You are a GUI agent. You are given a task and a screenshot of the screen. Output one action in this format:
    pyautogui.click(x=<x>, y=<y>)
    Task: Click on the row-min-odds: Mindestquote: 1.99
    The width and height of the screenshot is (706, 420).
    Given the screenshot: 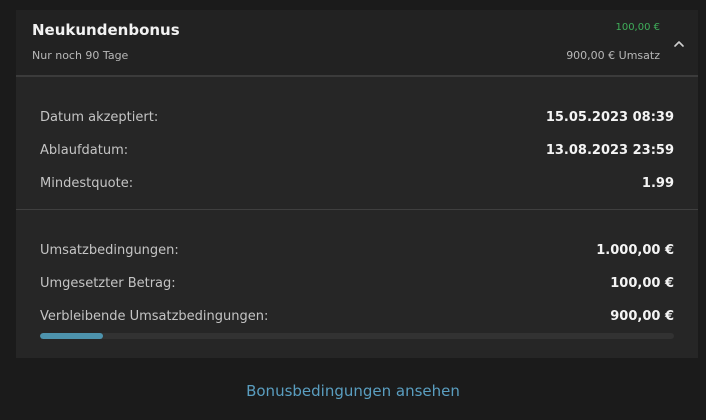 What is the action you would take?
    pyautogui.click(x=357, y=186)
    